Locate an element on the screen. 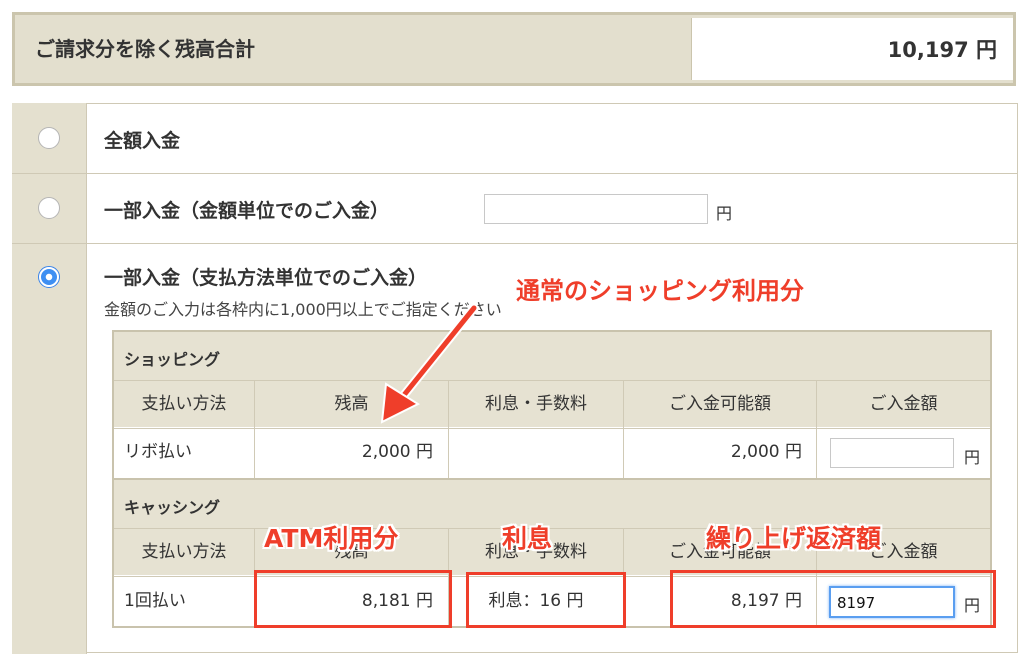 Image resolution: width=1024 pixels, height=654 pixels. option-partial-amount-label: 一部入金（金額単位でのご入金） is located at coordinates (247, 211).